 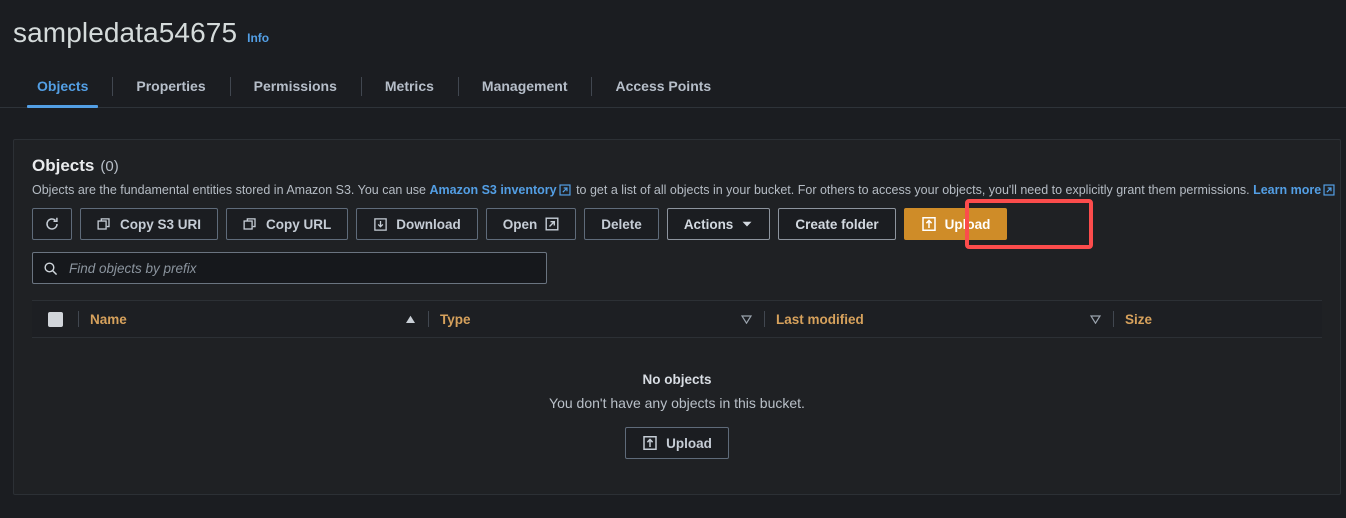 I want to click on select-all-cell, so click(x=55, y=319).